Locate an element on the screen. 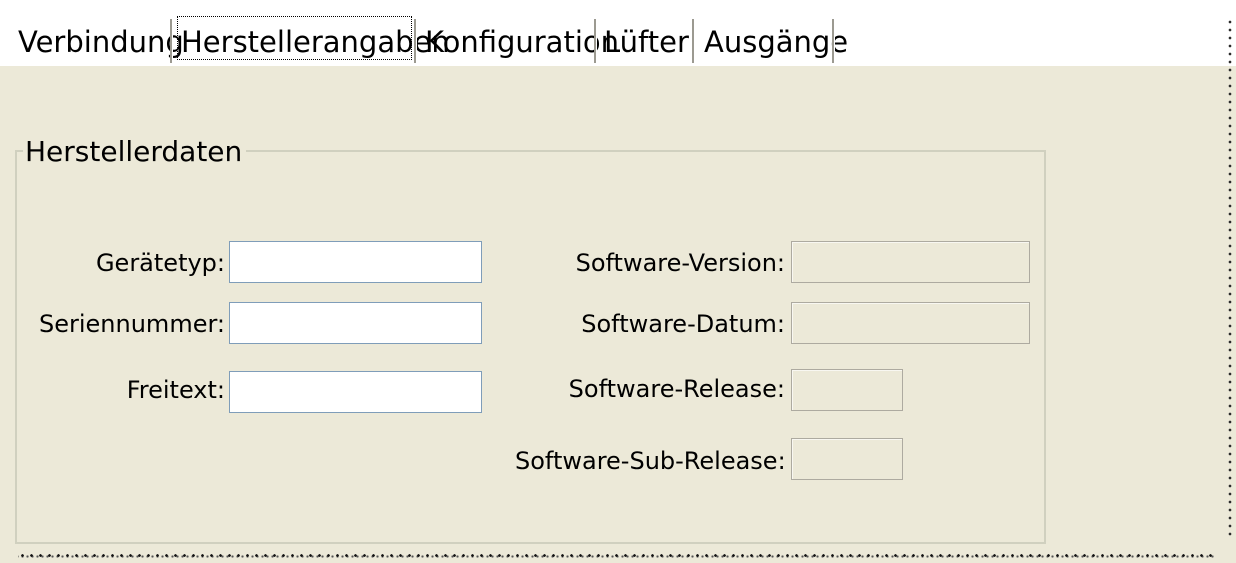 This screenshot has width=1236, height=563. tab-focus-outline is located at coordinates (294, 38).